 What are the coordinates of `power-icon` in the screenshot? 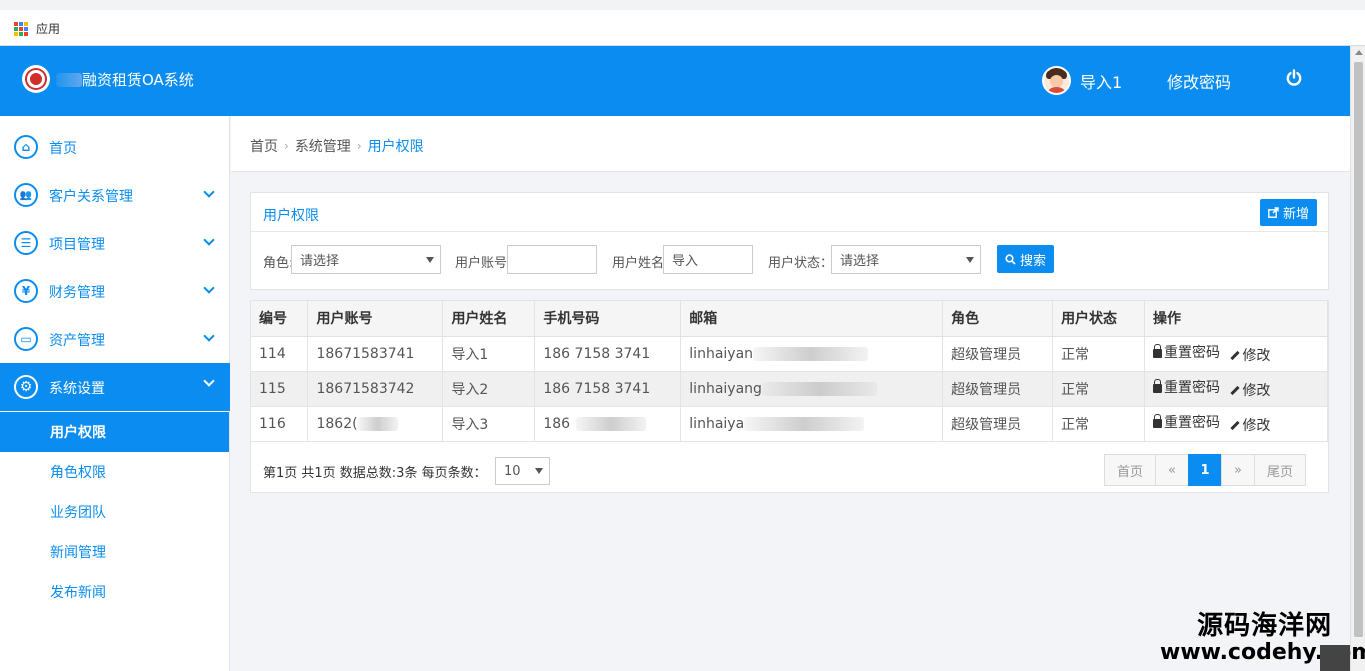 It's located at (1294, 78).